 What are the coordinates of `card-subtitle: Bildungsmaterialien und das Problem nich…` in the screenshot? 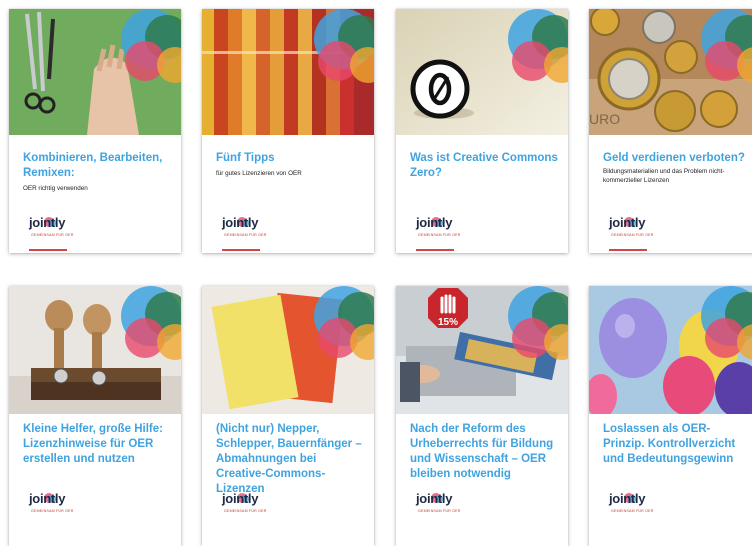 It's located at (664, 176).